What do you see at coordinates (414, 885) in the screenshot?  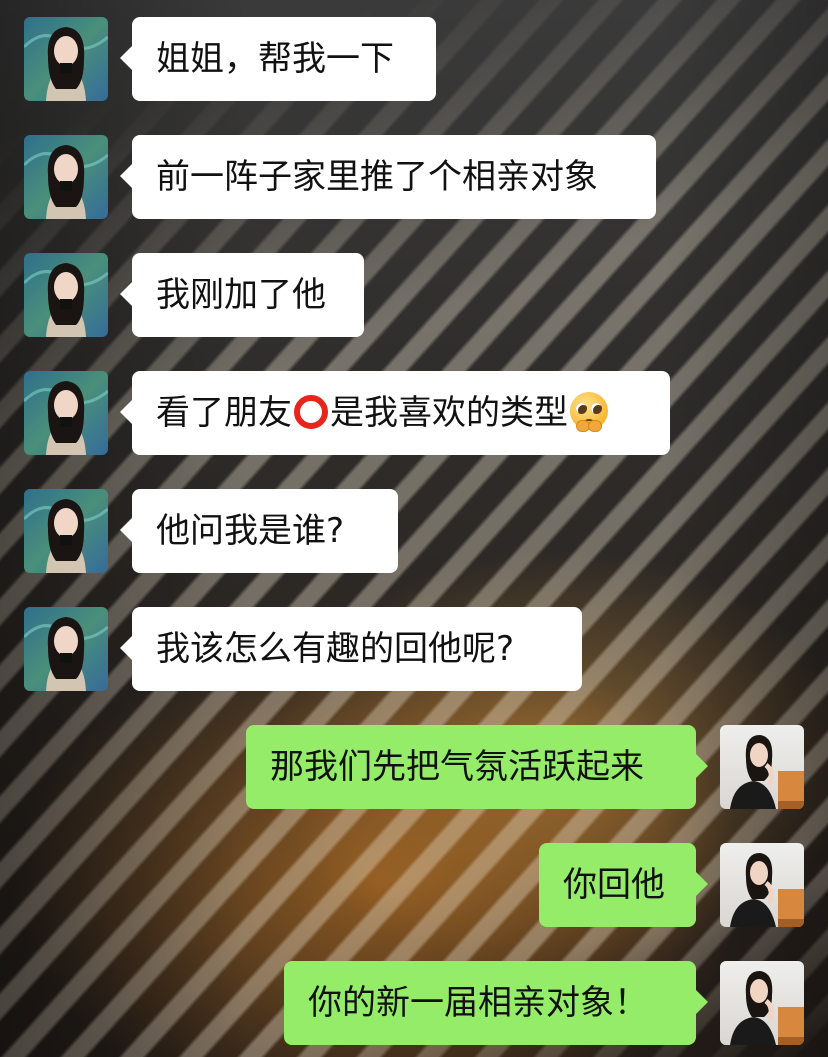 I see `message-row: 你回他` at bounding box center [414, 885].